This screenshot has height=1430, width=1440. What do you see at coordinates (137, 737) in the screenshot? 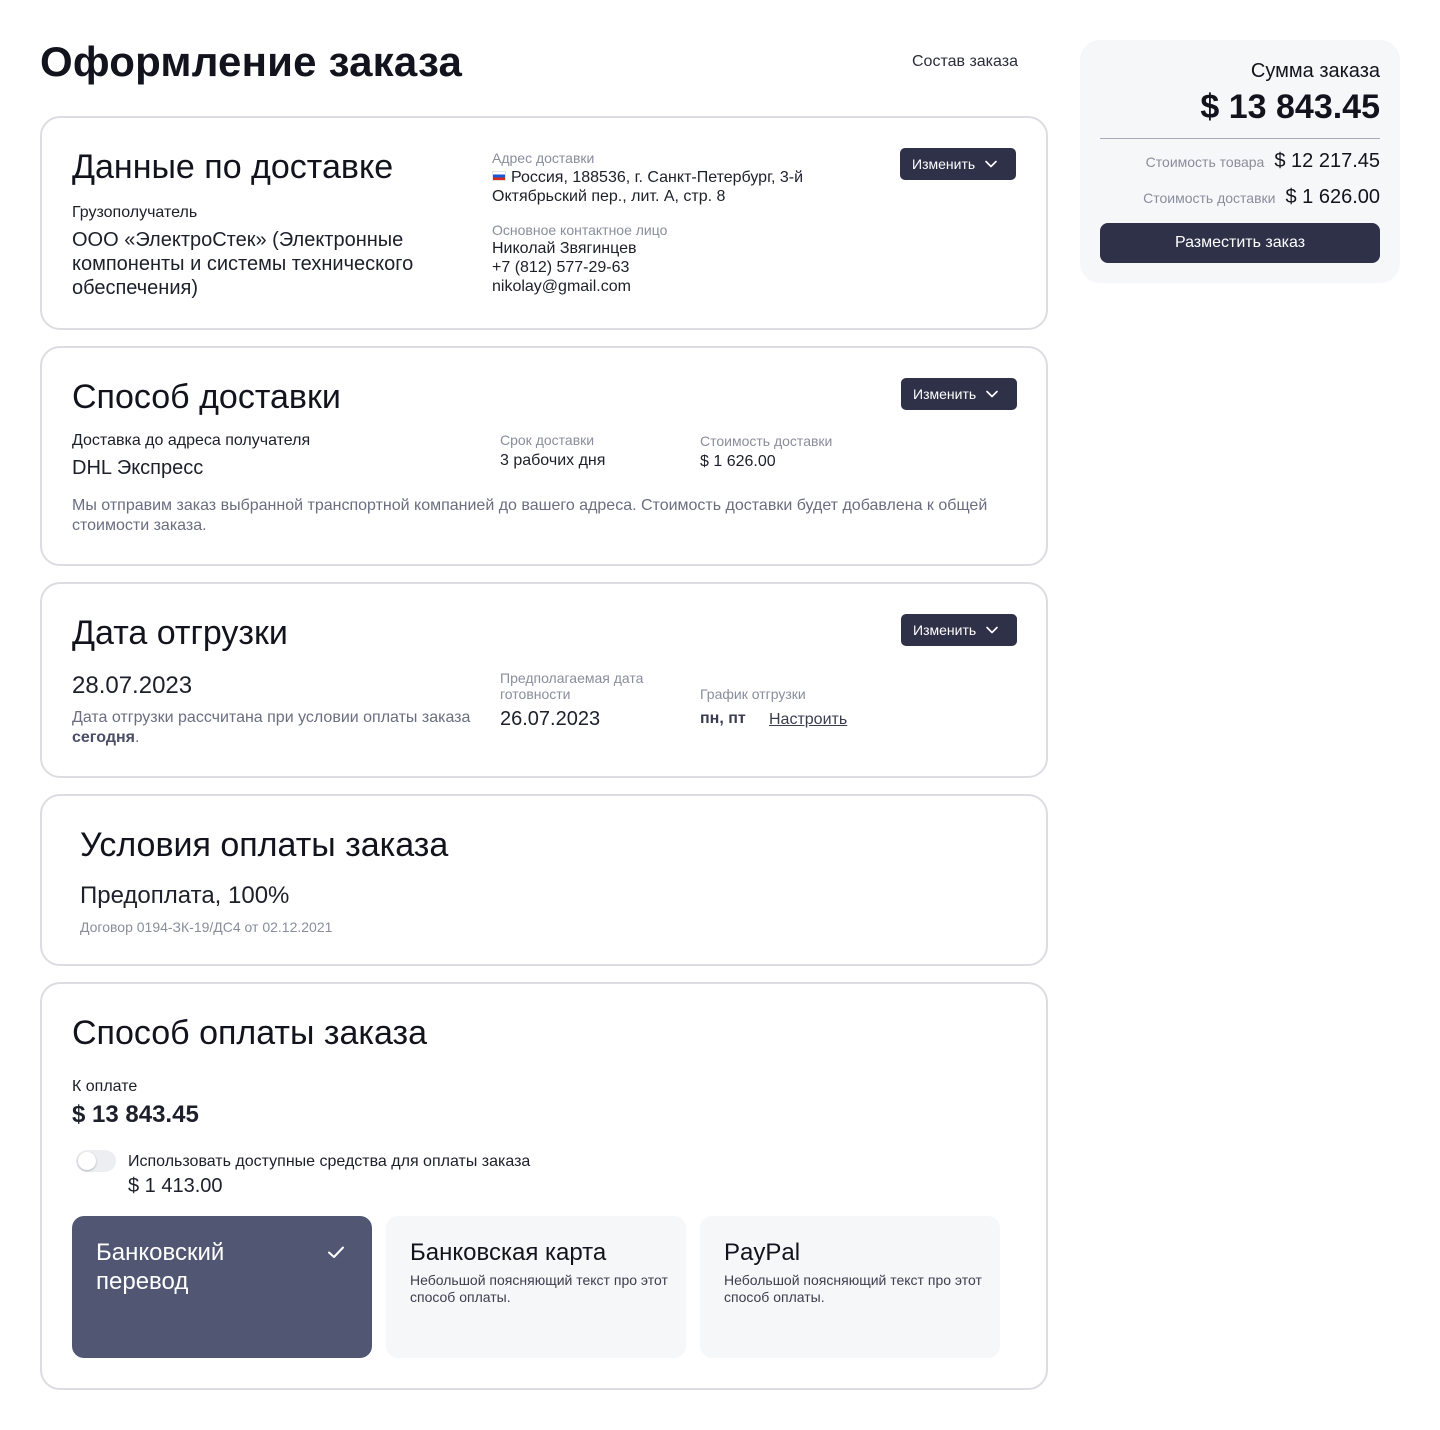
I see `shipment-note-end: .` at bounding box center [137, 737].